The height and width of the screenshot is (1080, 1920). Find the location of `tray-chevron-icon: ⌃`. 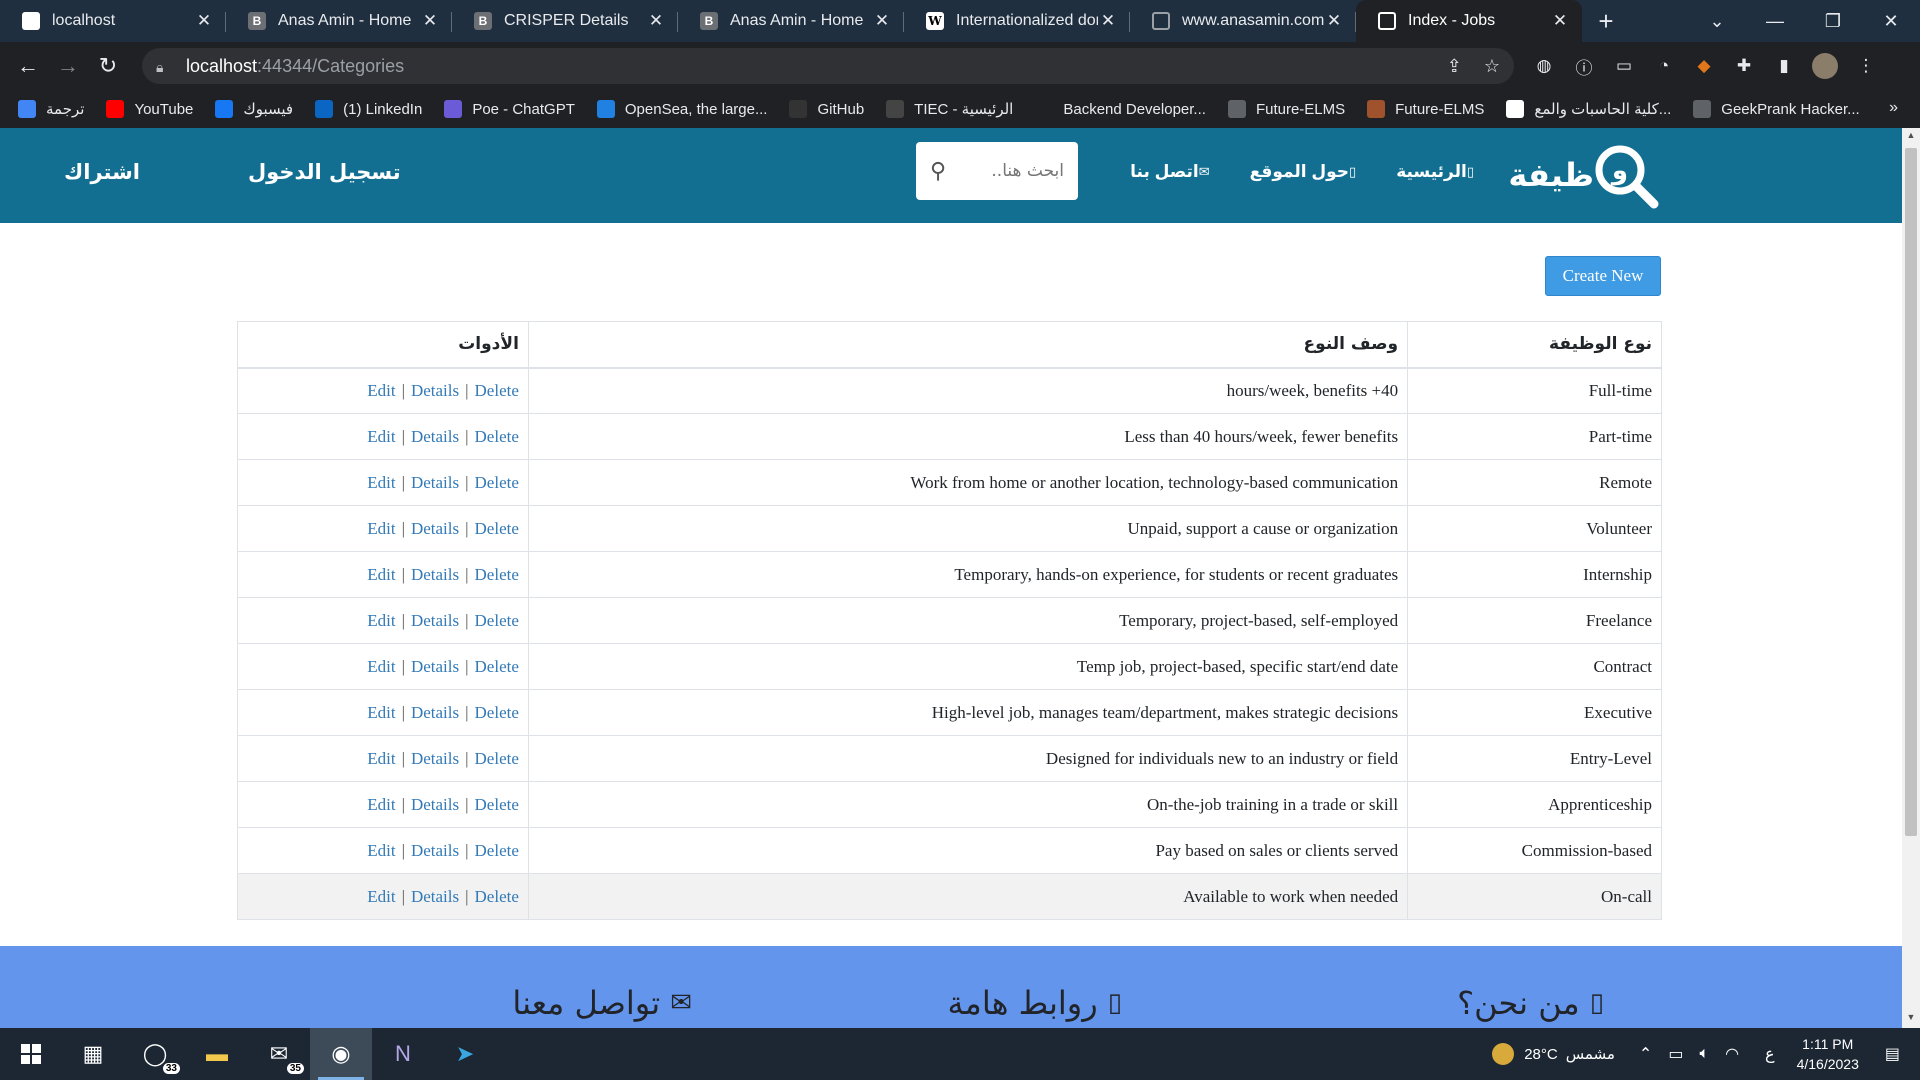

tray-chevron-icon: ⌃ is located at coordinates (1645, 1054).